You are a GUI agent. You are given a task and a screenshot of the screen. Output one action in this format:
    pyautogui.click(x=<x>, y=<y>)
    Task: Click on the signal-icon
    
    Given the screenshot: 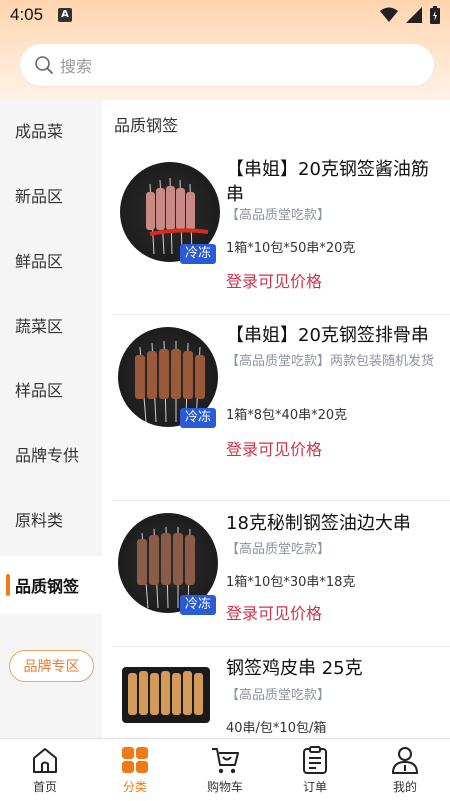 What is the action you would take?
    pyautogui.click(x=414, y=15)
    